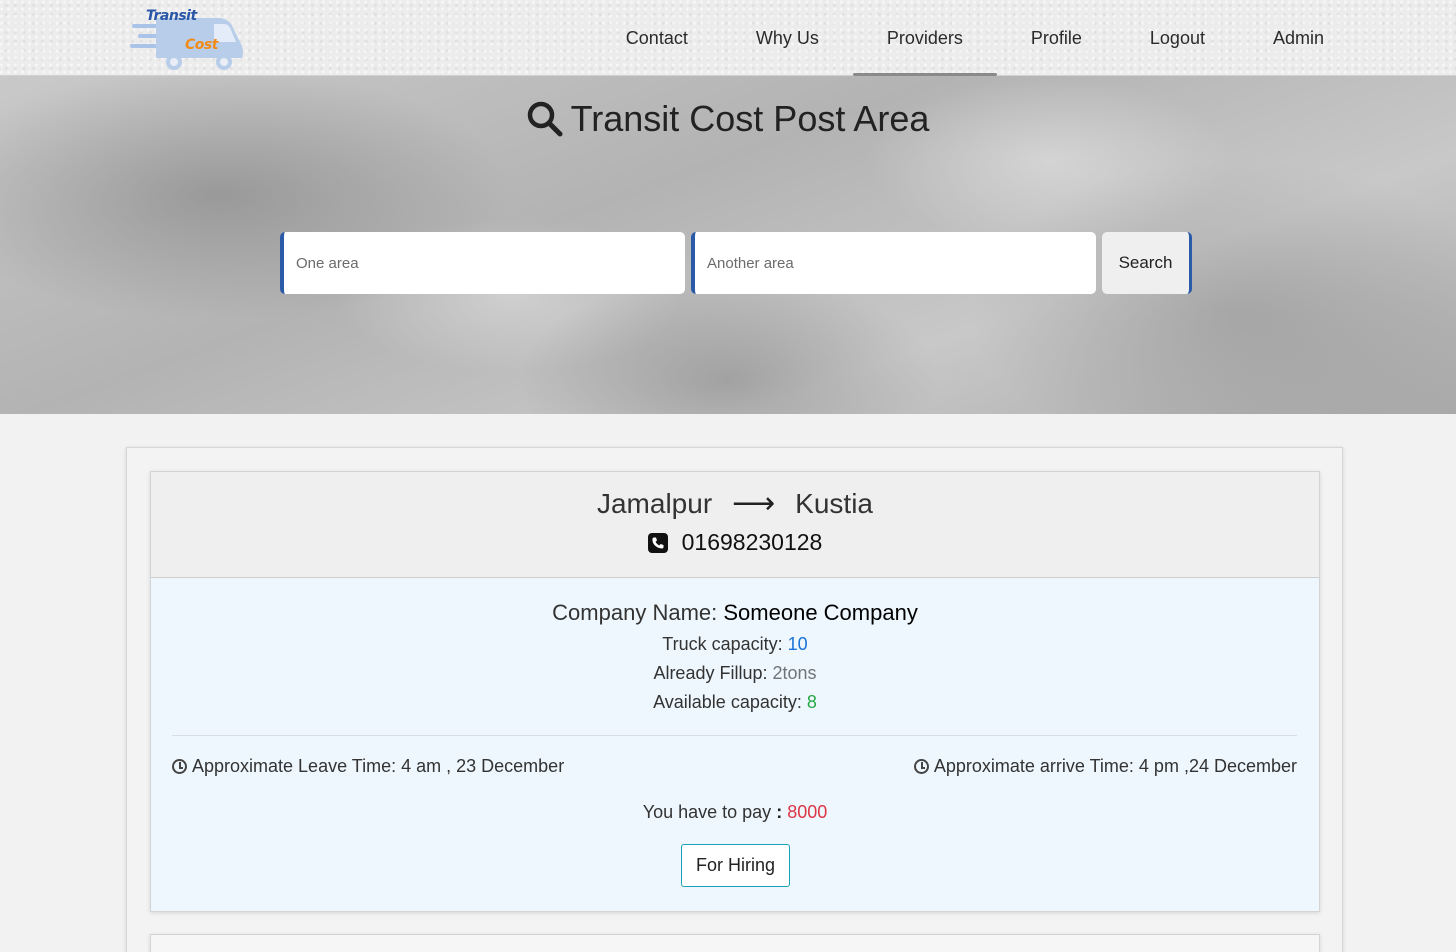  Describe the element at coordinates (735, 943) in the screenshot. I see `transit-post-card-next` at that location.